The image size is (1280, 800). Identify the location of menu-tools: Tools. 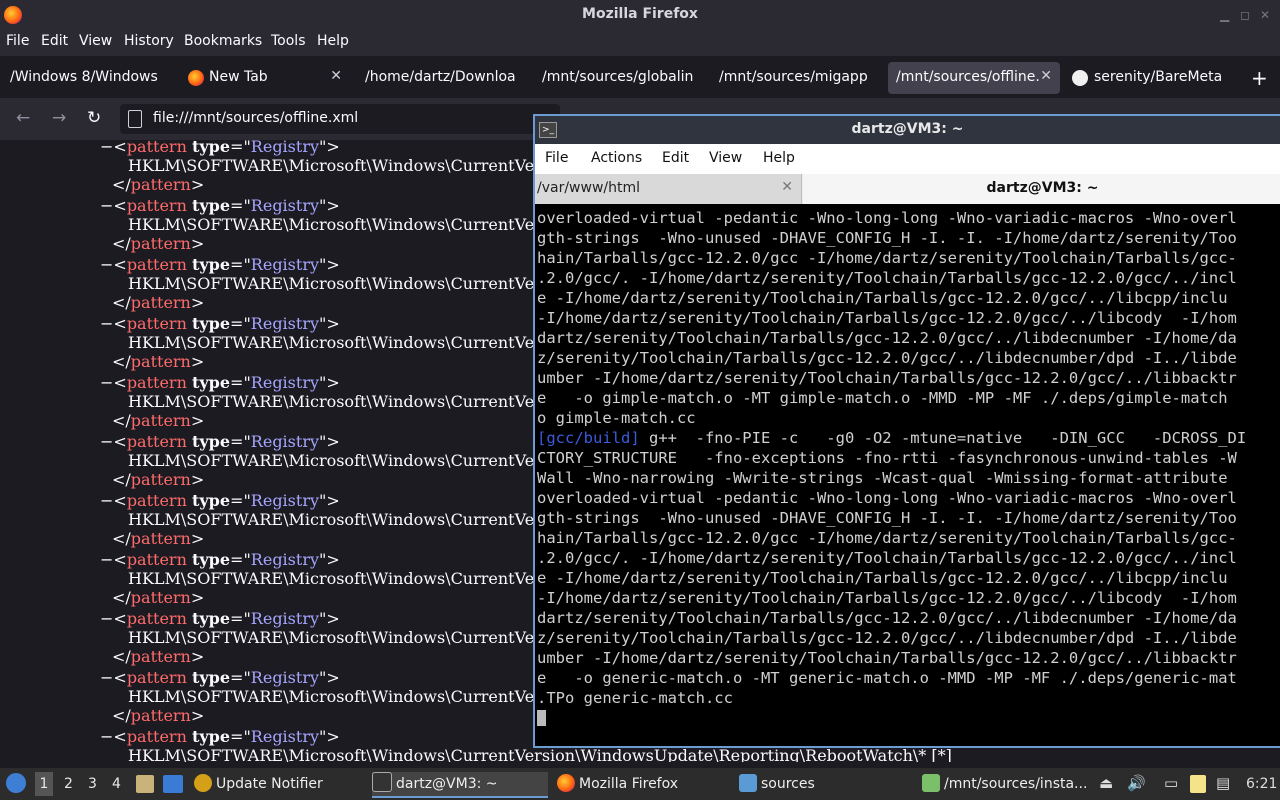
(288, 41).